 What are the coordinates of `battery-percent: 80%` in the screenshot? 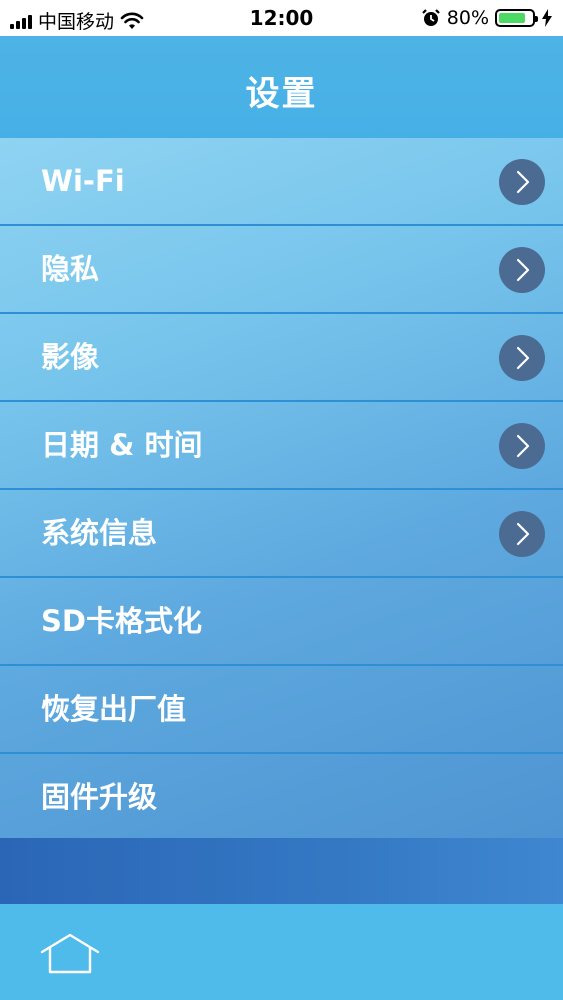 It's located at (467, 18).